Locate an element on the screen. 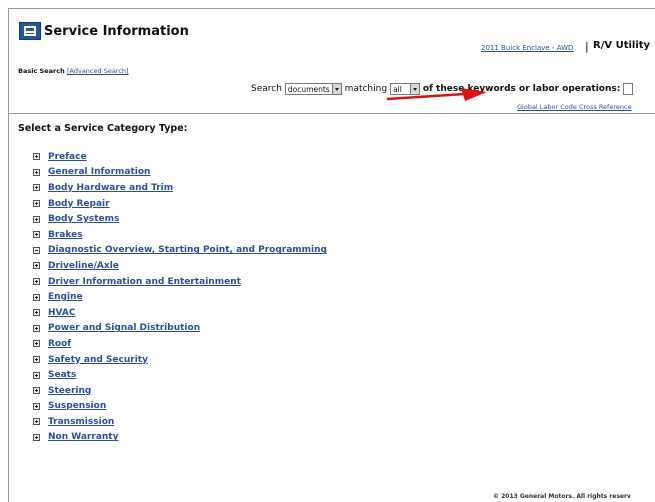  category-link: Driveline/Axle is located at coordinates (83, 266).